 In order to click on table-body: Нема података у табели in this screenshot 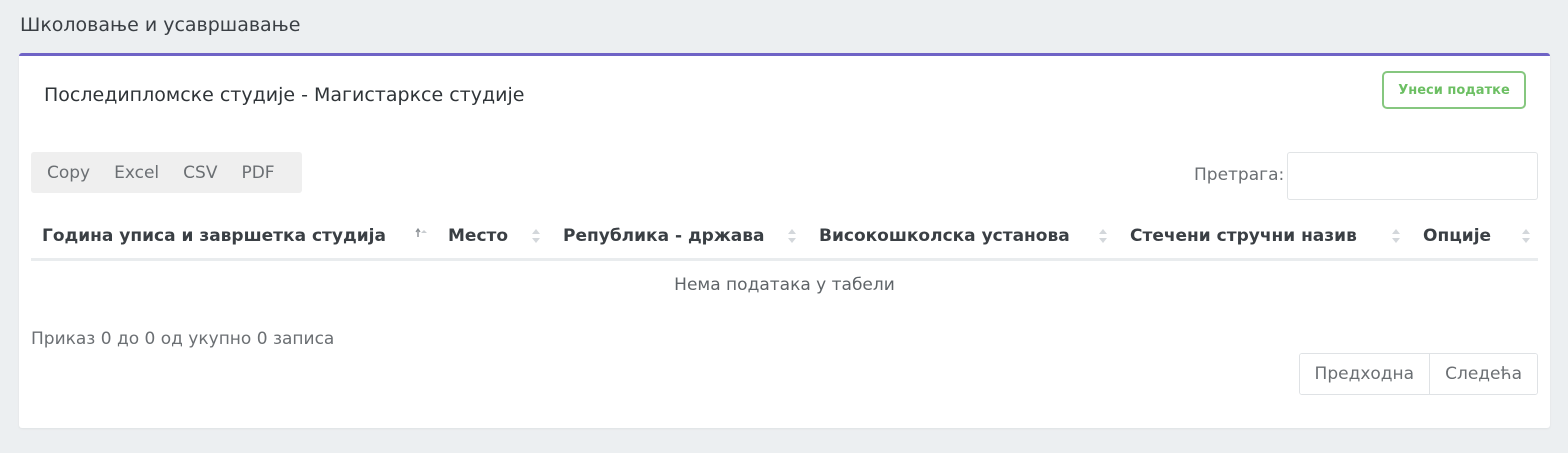, I will do `click(784, 285)`.